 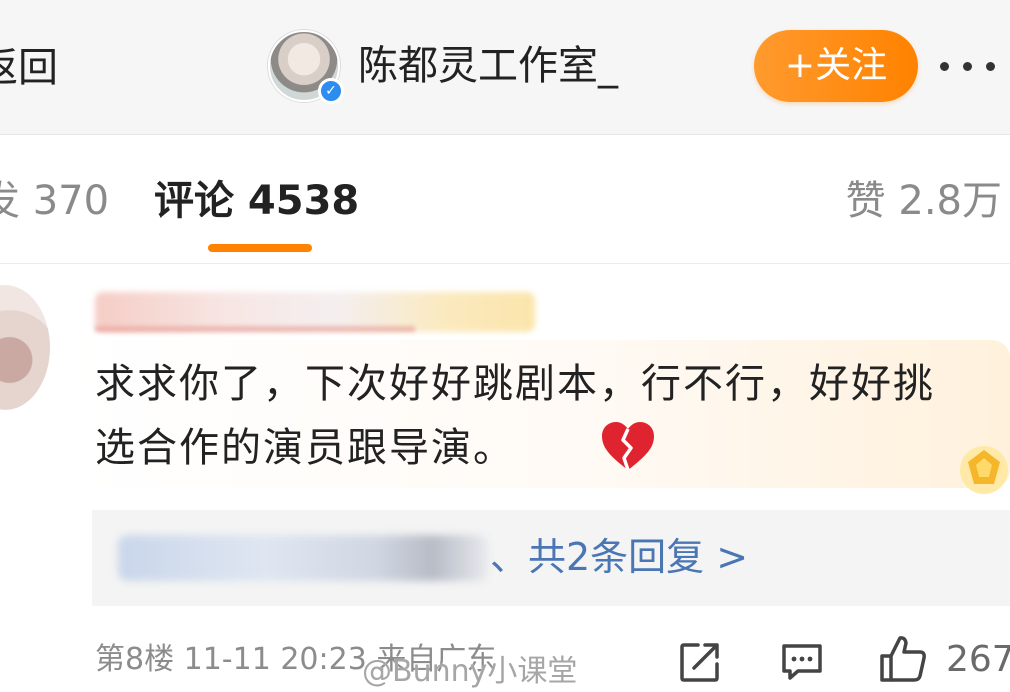 What do you see at coordinates (836, 66) in the screenshot?
I see `follow-button: +关注` at bounding box center [836, 66].